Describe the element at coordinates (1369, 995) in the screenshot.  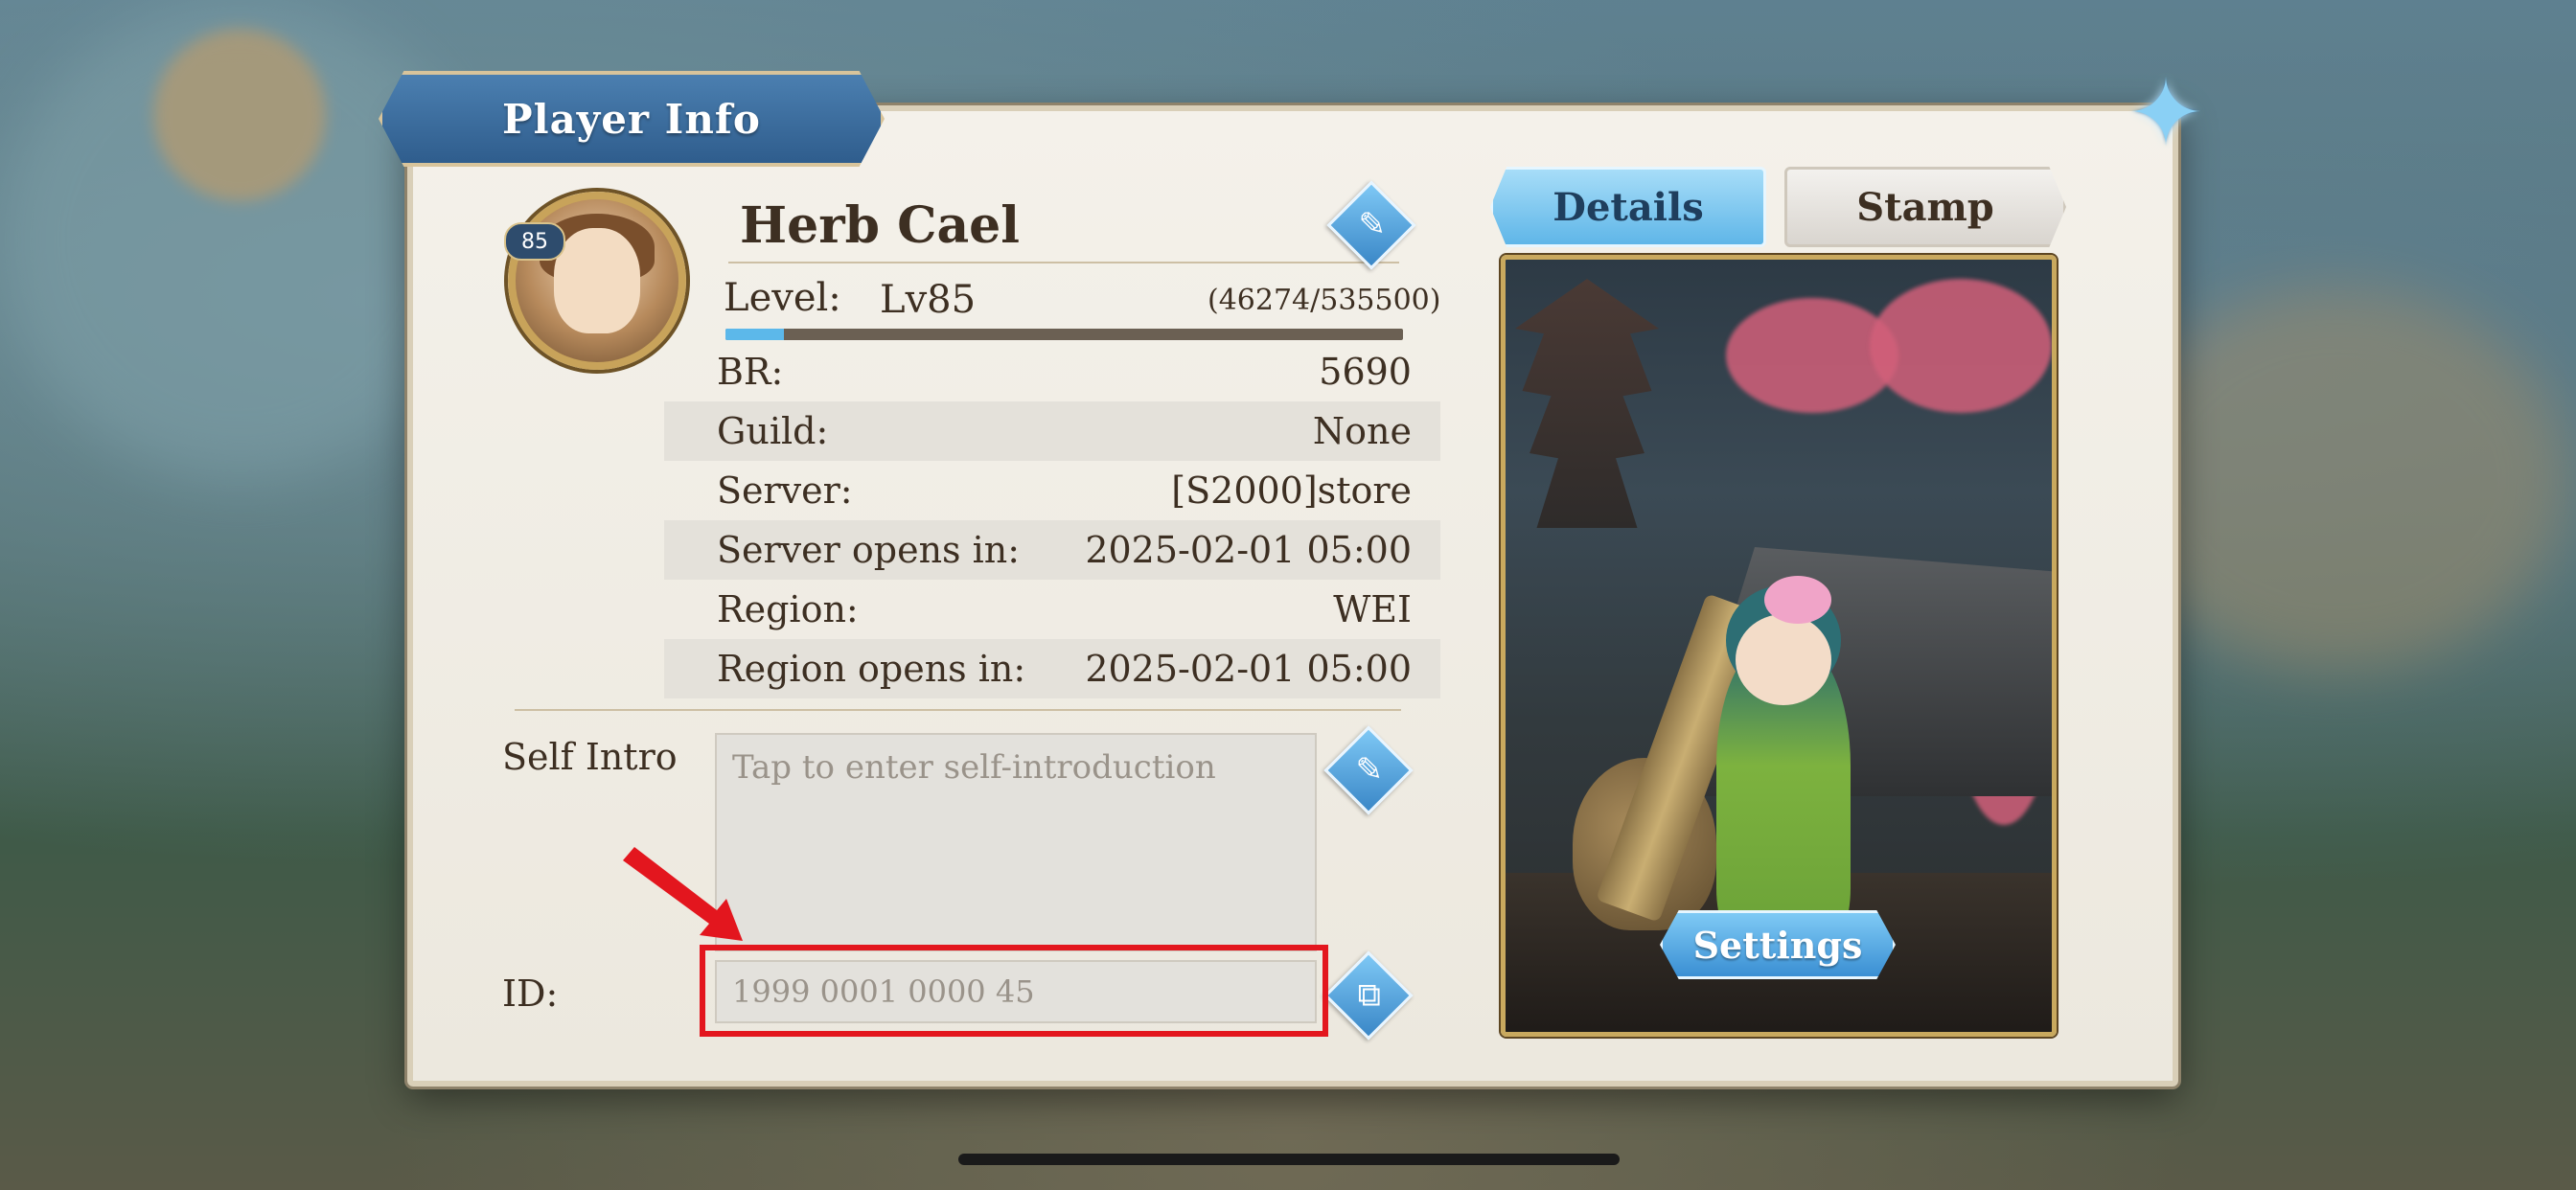
I see `copy-icon: ⧉` at that location.